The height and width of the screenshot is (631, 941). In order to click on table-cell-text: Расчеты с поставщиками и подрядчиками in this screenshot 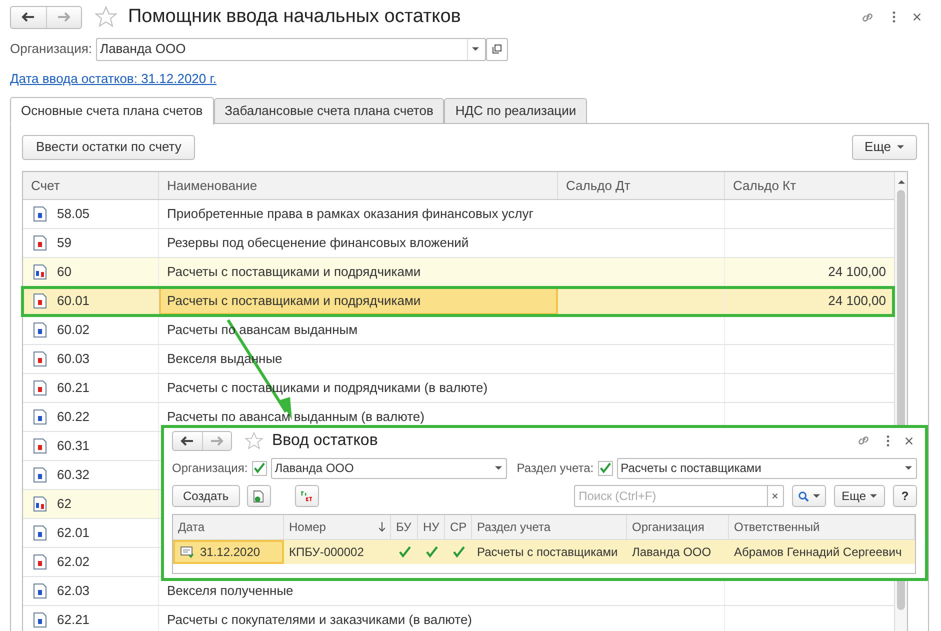, I will do `click(294, 272)`.